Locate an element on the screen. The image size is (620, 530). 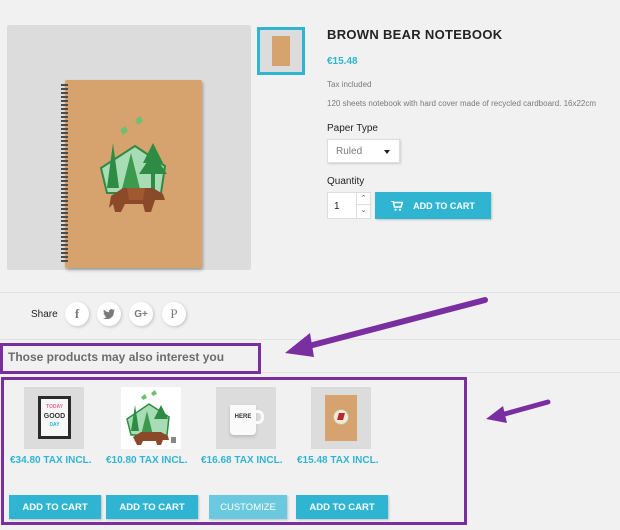
chevron-up-icon: ⌃ is located at coordinates (363, 199).